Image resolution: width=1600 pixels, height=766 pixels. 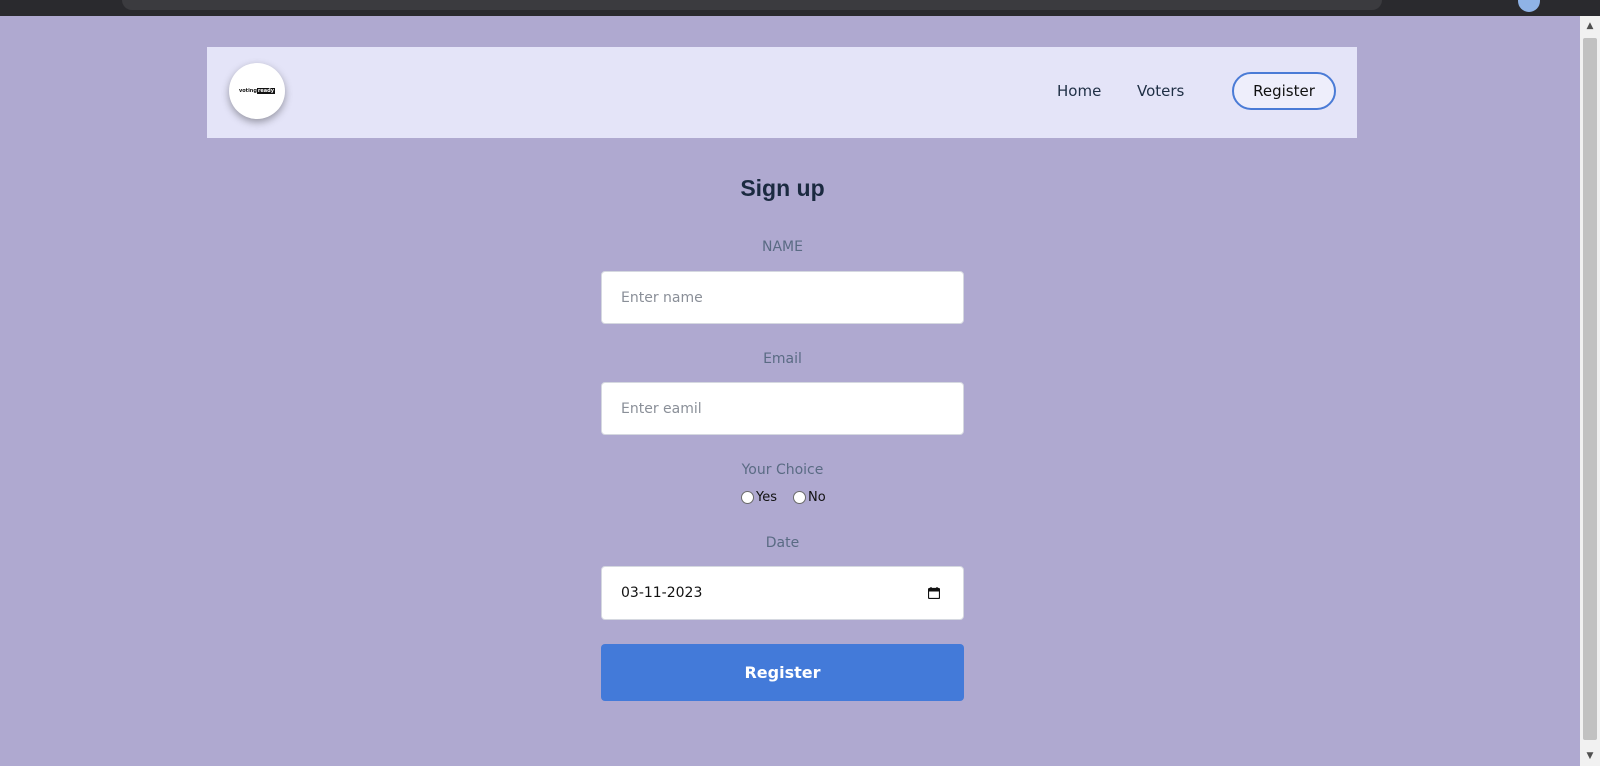 What do you see at coordinates (662, 593) in the screenshot?
I see `date-value: 03-11-2023` at bounding box center [662, 593].